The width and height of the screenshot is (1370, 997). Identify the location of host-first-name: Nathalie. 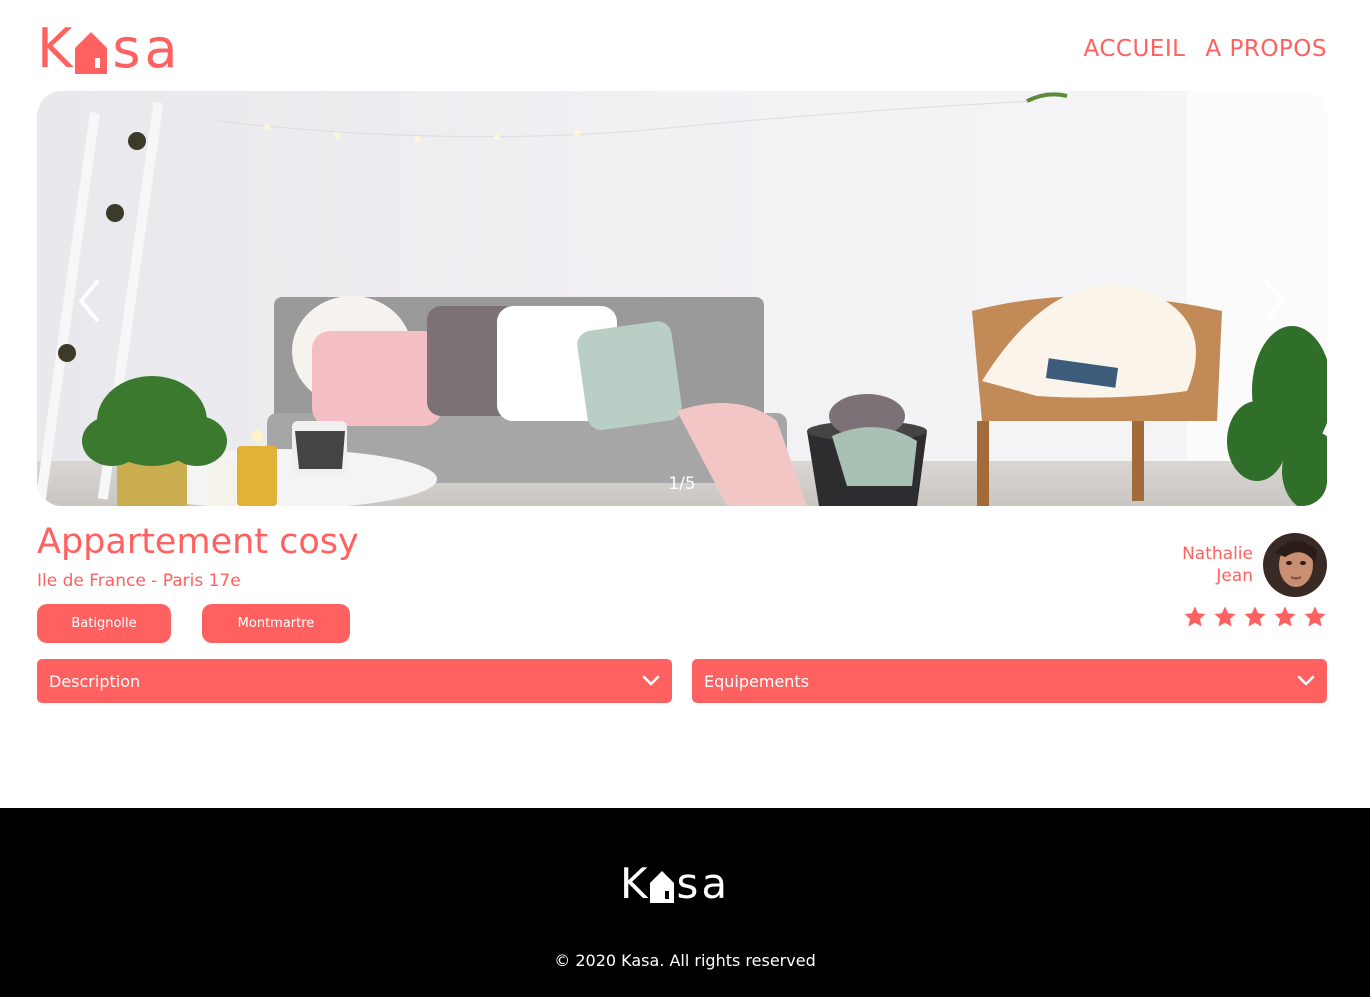
(1217, 554).